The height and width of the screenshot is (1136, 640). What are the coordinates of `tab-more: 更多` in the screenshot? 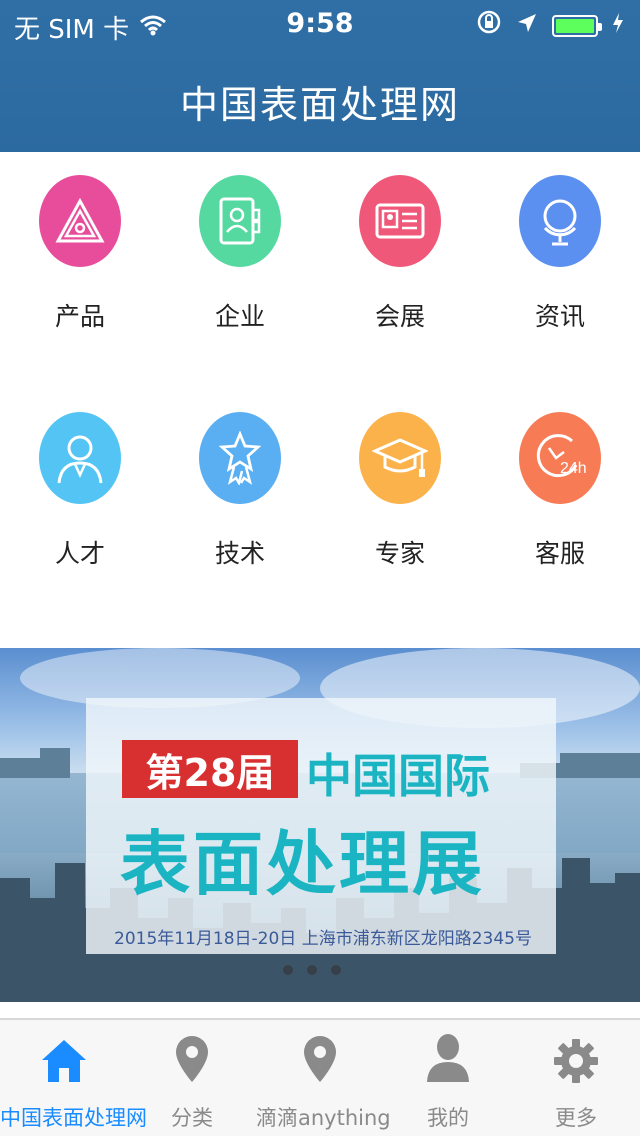 It's located at (576, 1078).